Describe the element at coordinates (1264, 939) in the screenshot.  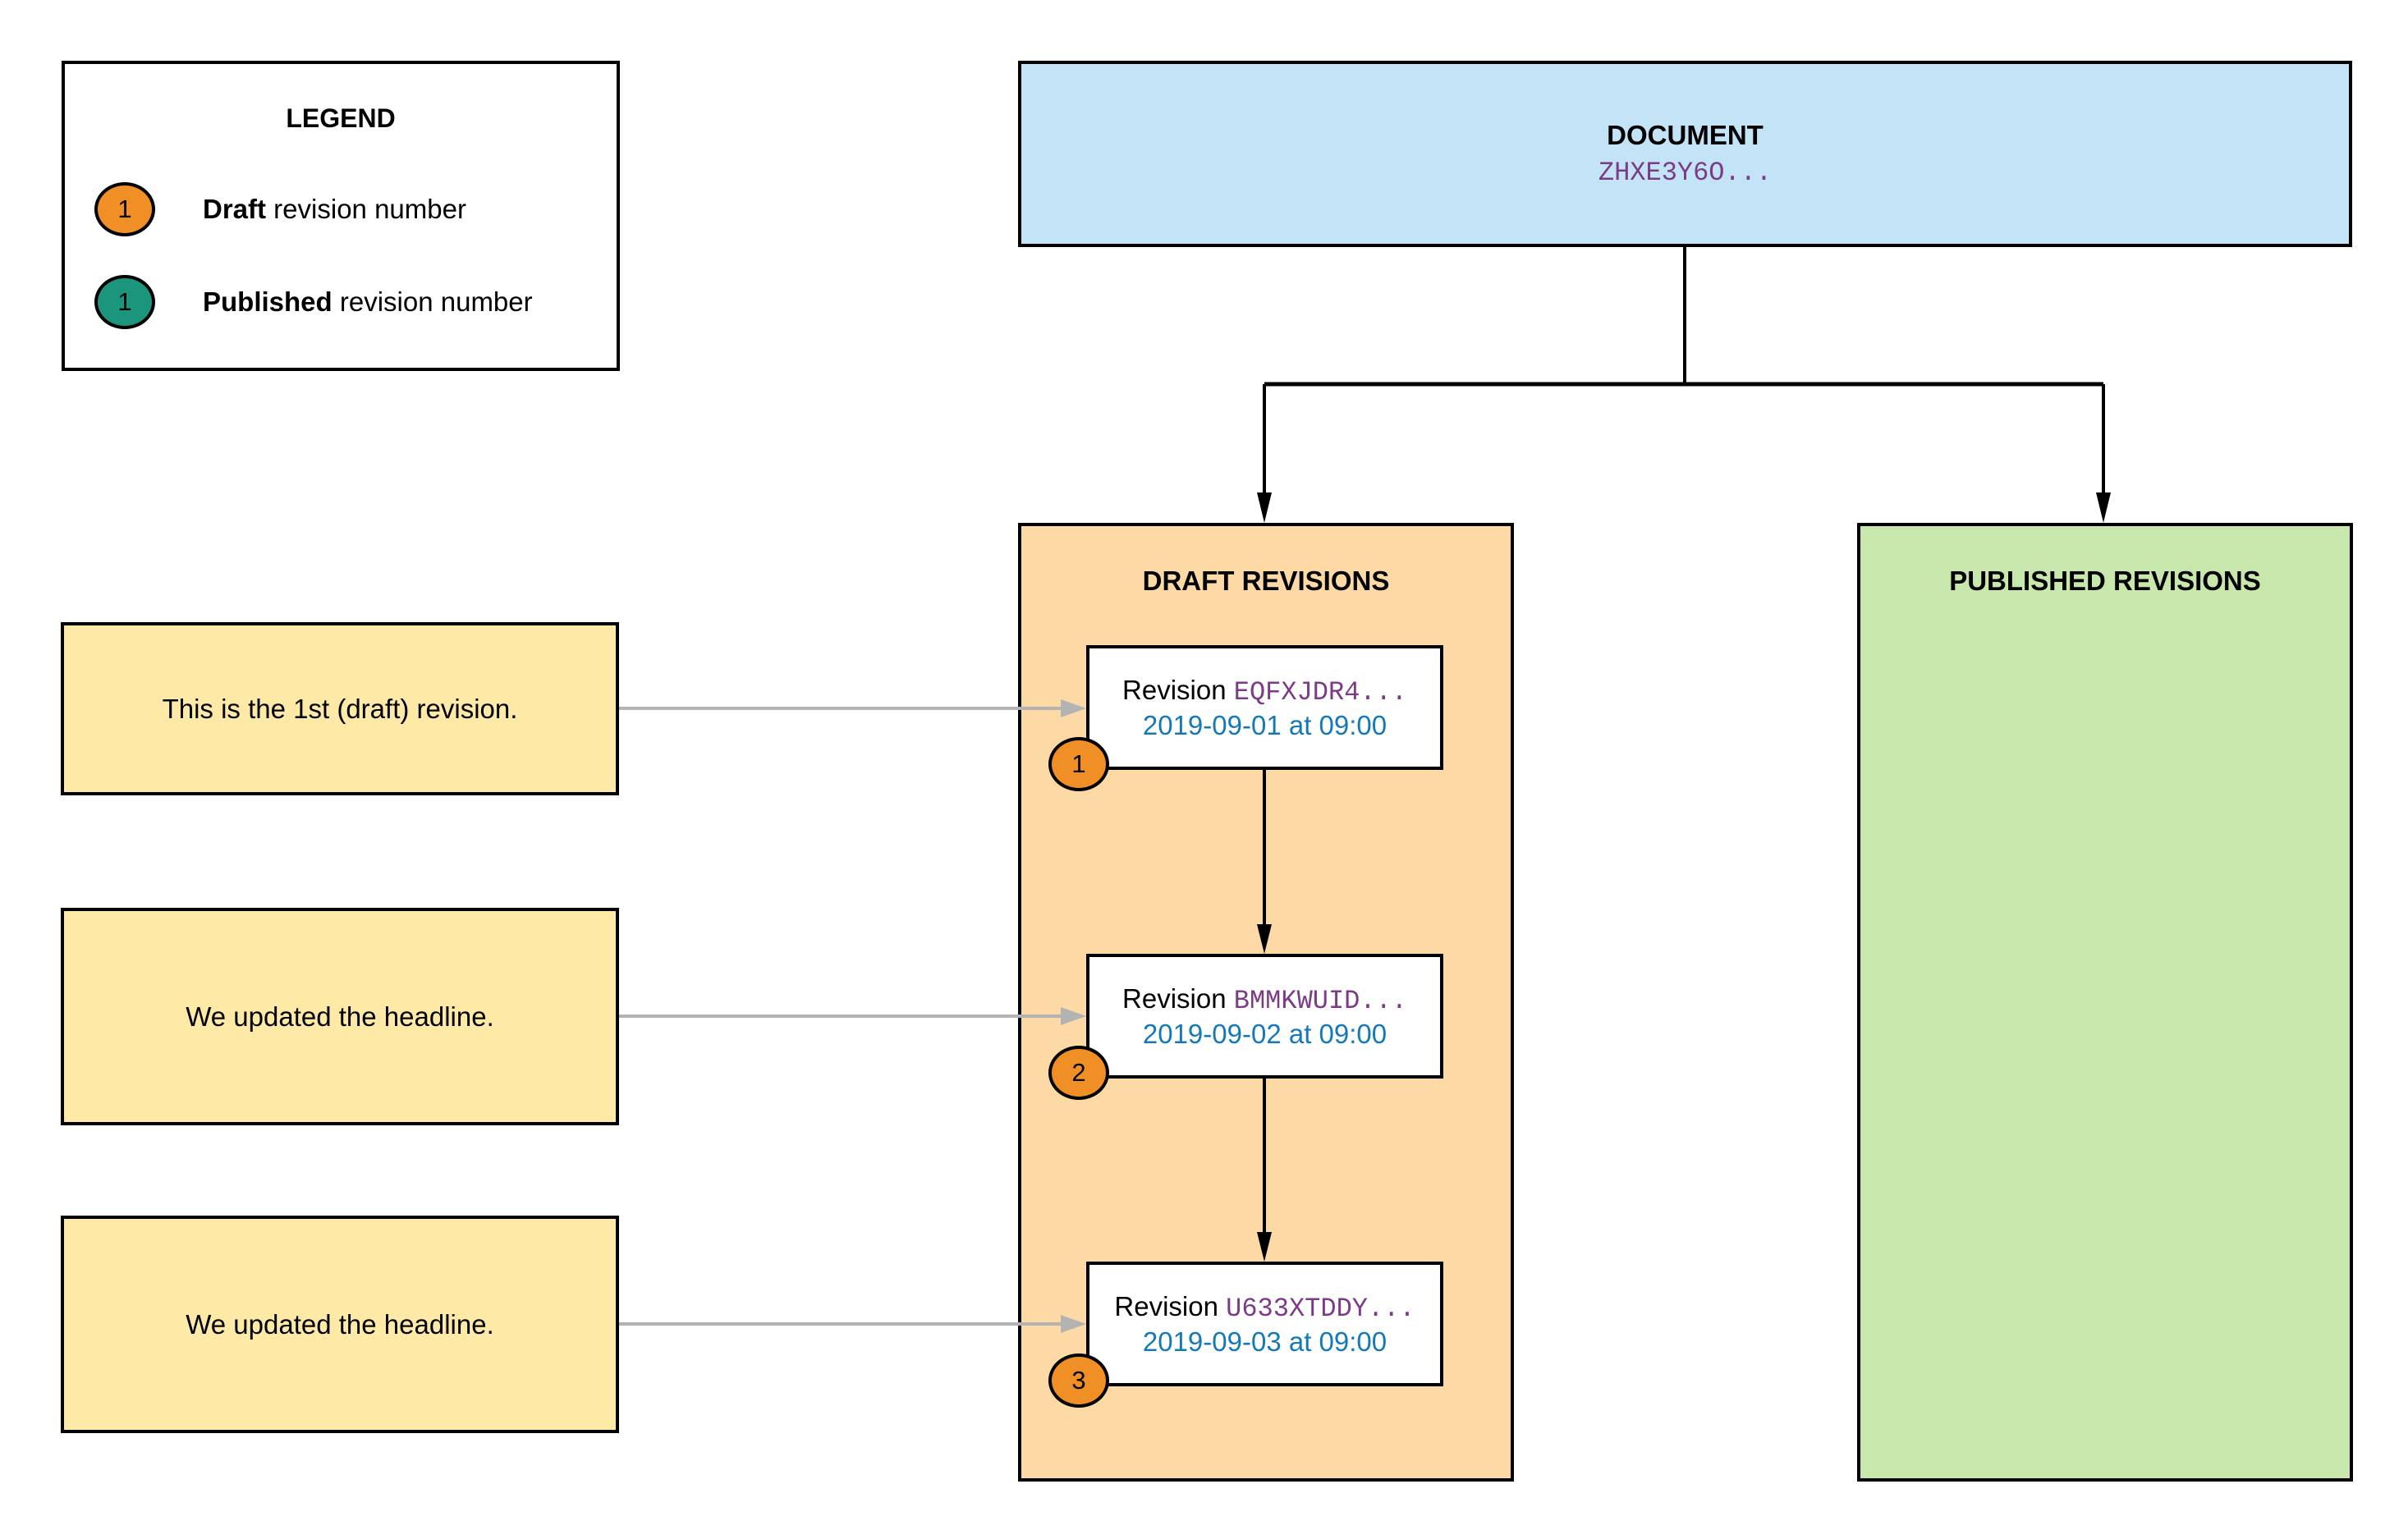
I see `rev1-to-rev2-arrowhead` at that location.